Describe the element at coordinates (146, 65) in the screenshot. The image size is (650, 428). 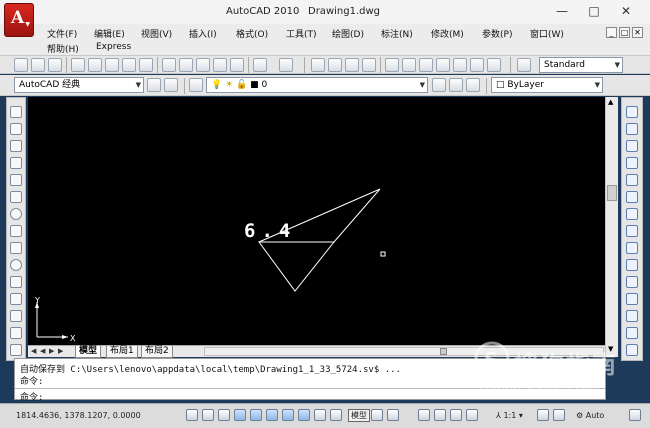
I see `dwf-icon` at that location.